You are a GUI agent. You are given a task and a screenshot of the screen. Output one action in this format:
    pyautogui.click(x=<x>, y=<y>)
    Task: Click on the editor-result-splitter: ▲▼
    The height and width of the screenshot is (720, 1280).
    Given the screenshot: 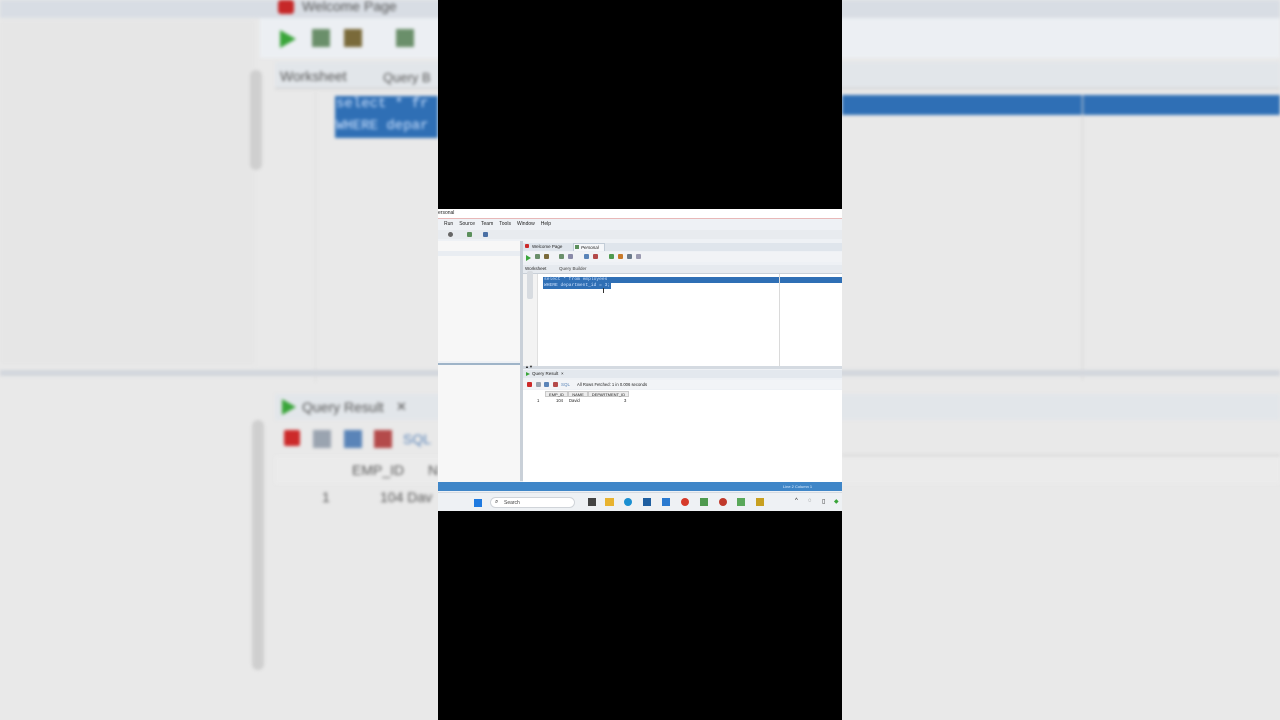 What is the action you would take?
    pyautogui.click(x=682, y=366)
    